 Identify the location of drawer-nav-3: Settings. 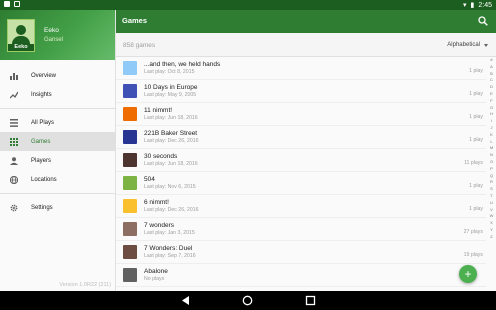
(57, 207).